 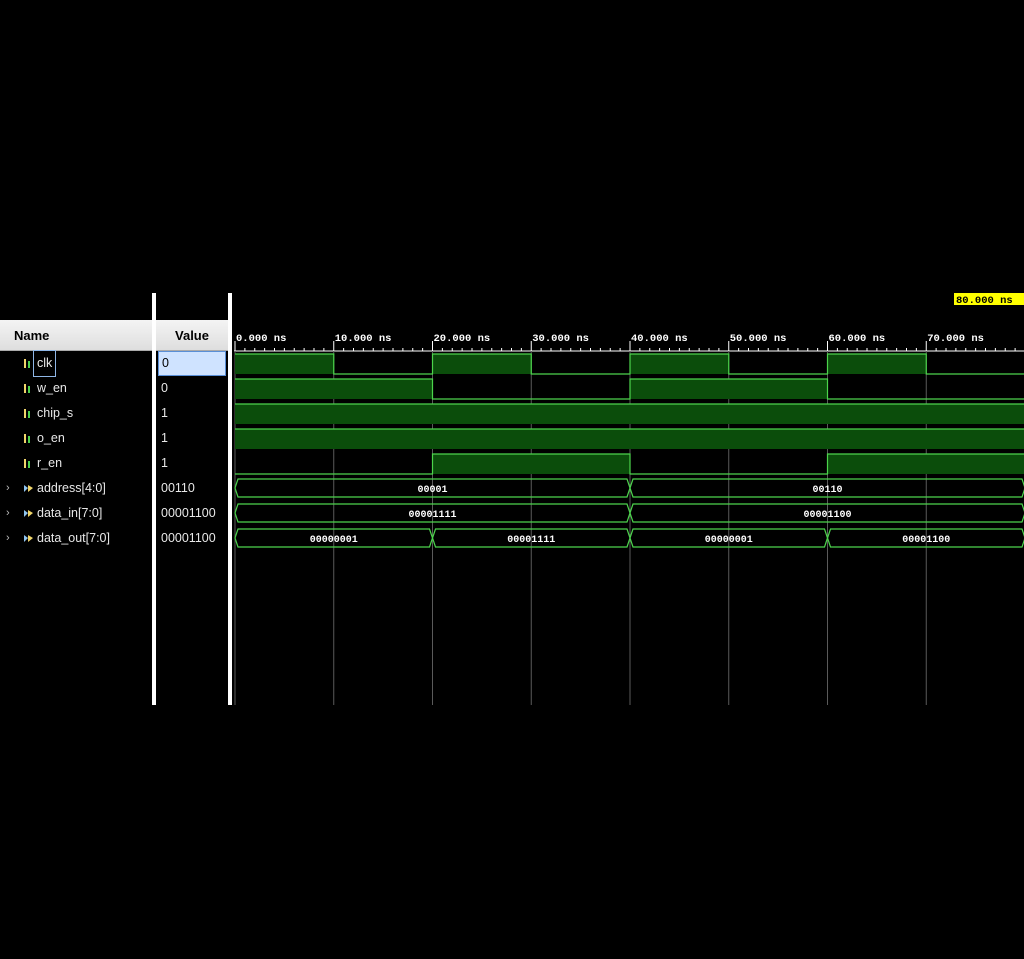 What do you see at coordinates (560, 339) in the screenshot?
I see `time-tick-label: 30.000 ns` at bounding box center [560, 339].